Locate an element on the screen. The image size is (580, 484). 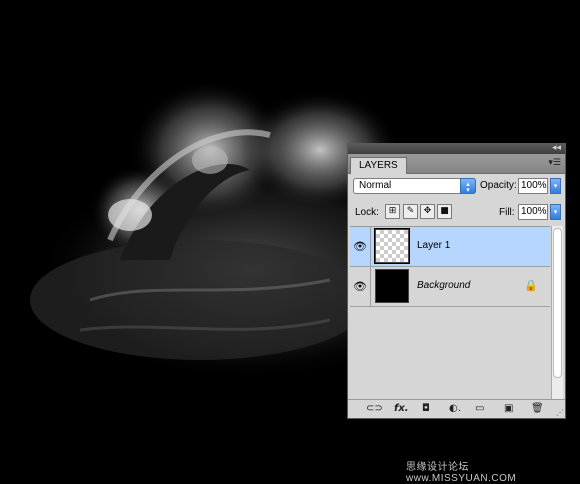
lock-all-icon: ■ is located at coordinates (444, 211).